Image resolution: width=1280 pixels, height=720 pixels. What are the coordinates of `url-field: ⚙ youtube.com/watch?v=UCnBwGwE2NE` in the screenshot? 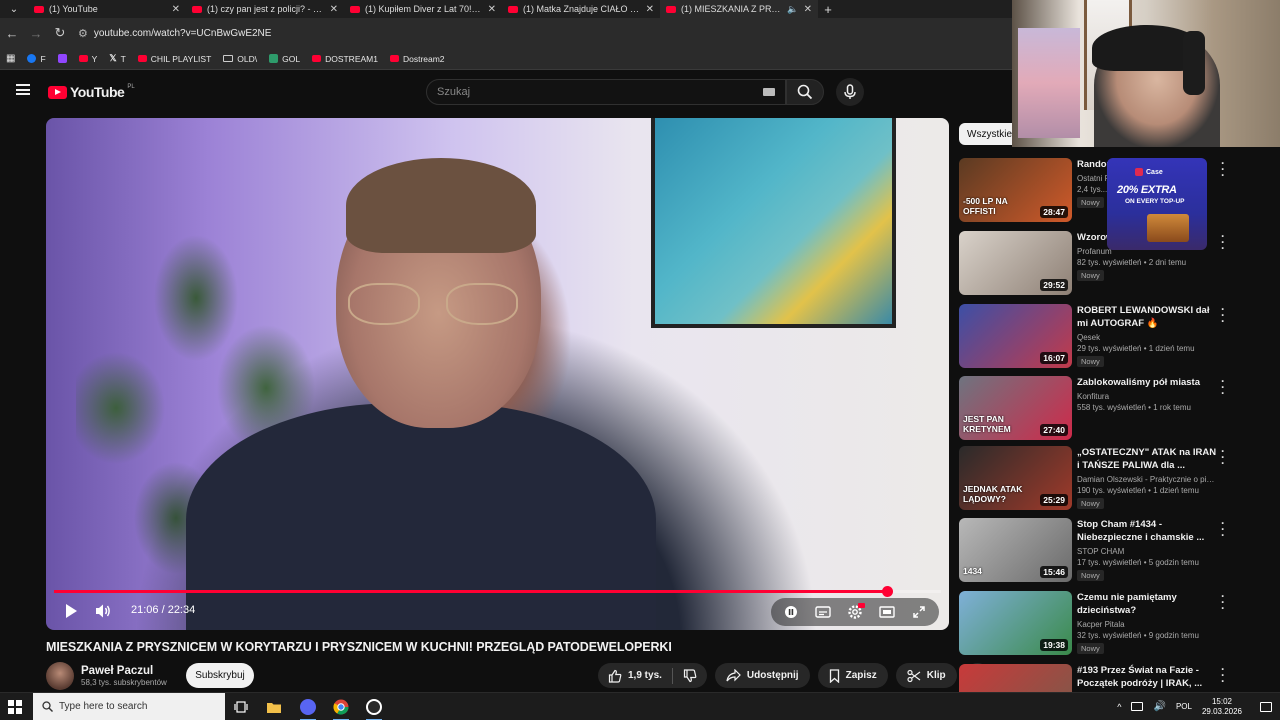 It's located at (174, 33).